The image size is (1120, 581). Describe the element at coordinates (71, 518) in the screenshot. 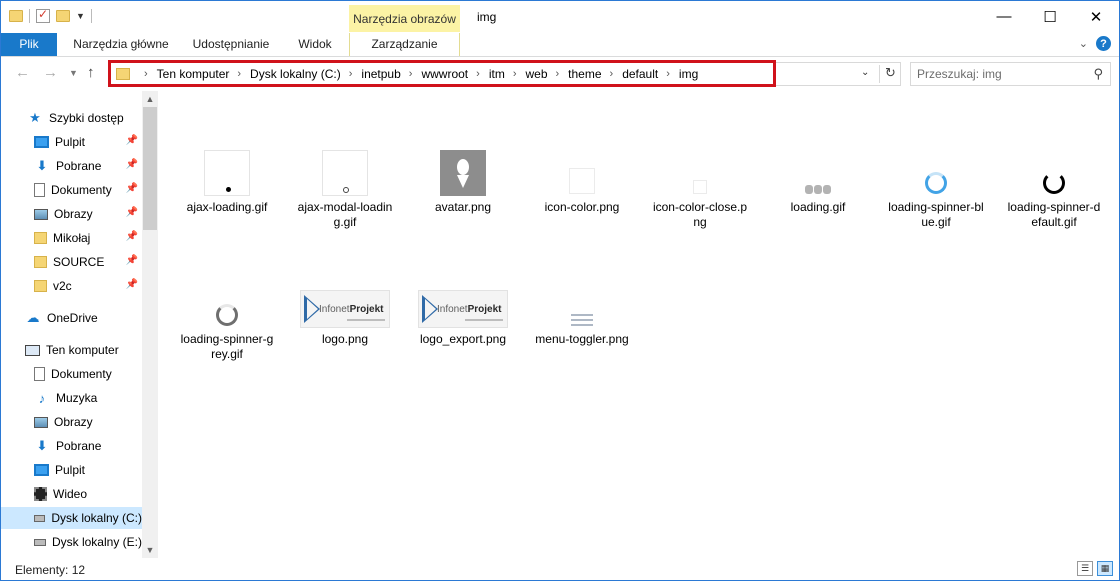

I see `sidebar-item-drive-c: Dysk lokalny (C:)` at that location.